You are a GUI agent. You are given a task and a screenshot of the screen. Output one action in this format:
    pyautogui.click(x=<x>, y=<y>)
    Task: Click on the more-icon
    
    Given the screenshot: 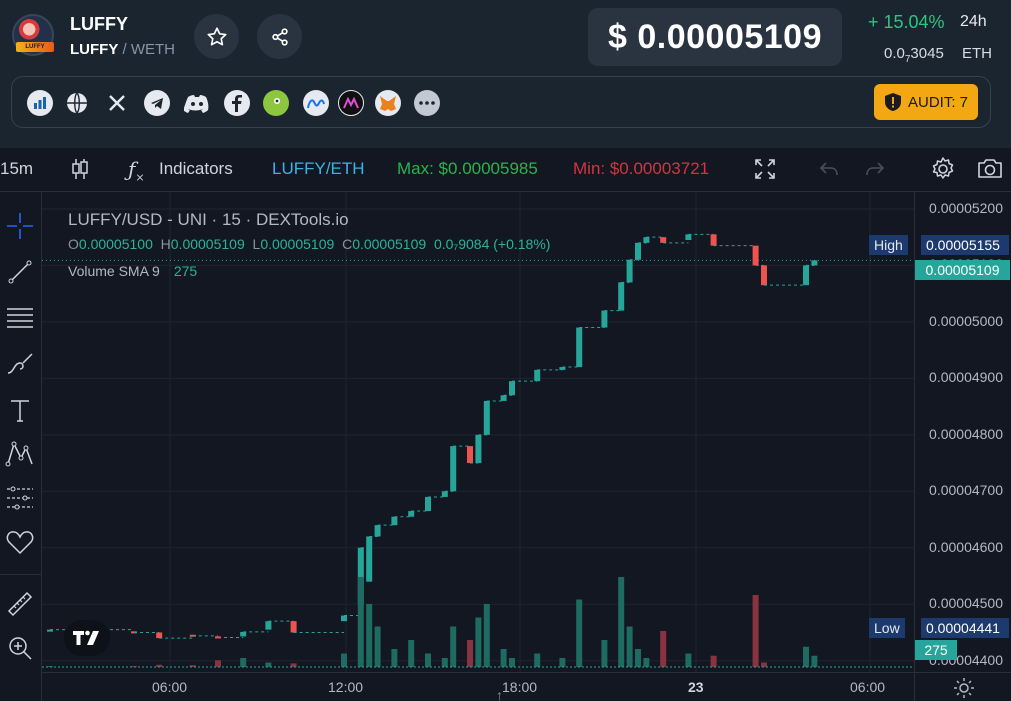 What is the action you would take?
    pyautogui.click(x=427, y=103)
    